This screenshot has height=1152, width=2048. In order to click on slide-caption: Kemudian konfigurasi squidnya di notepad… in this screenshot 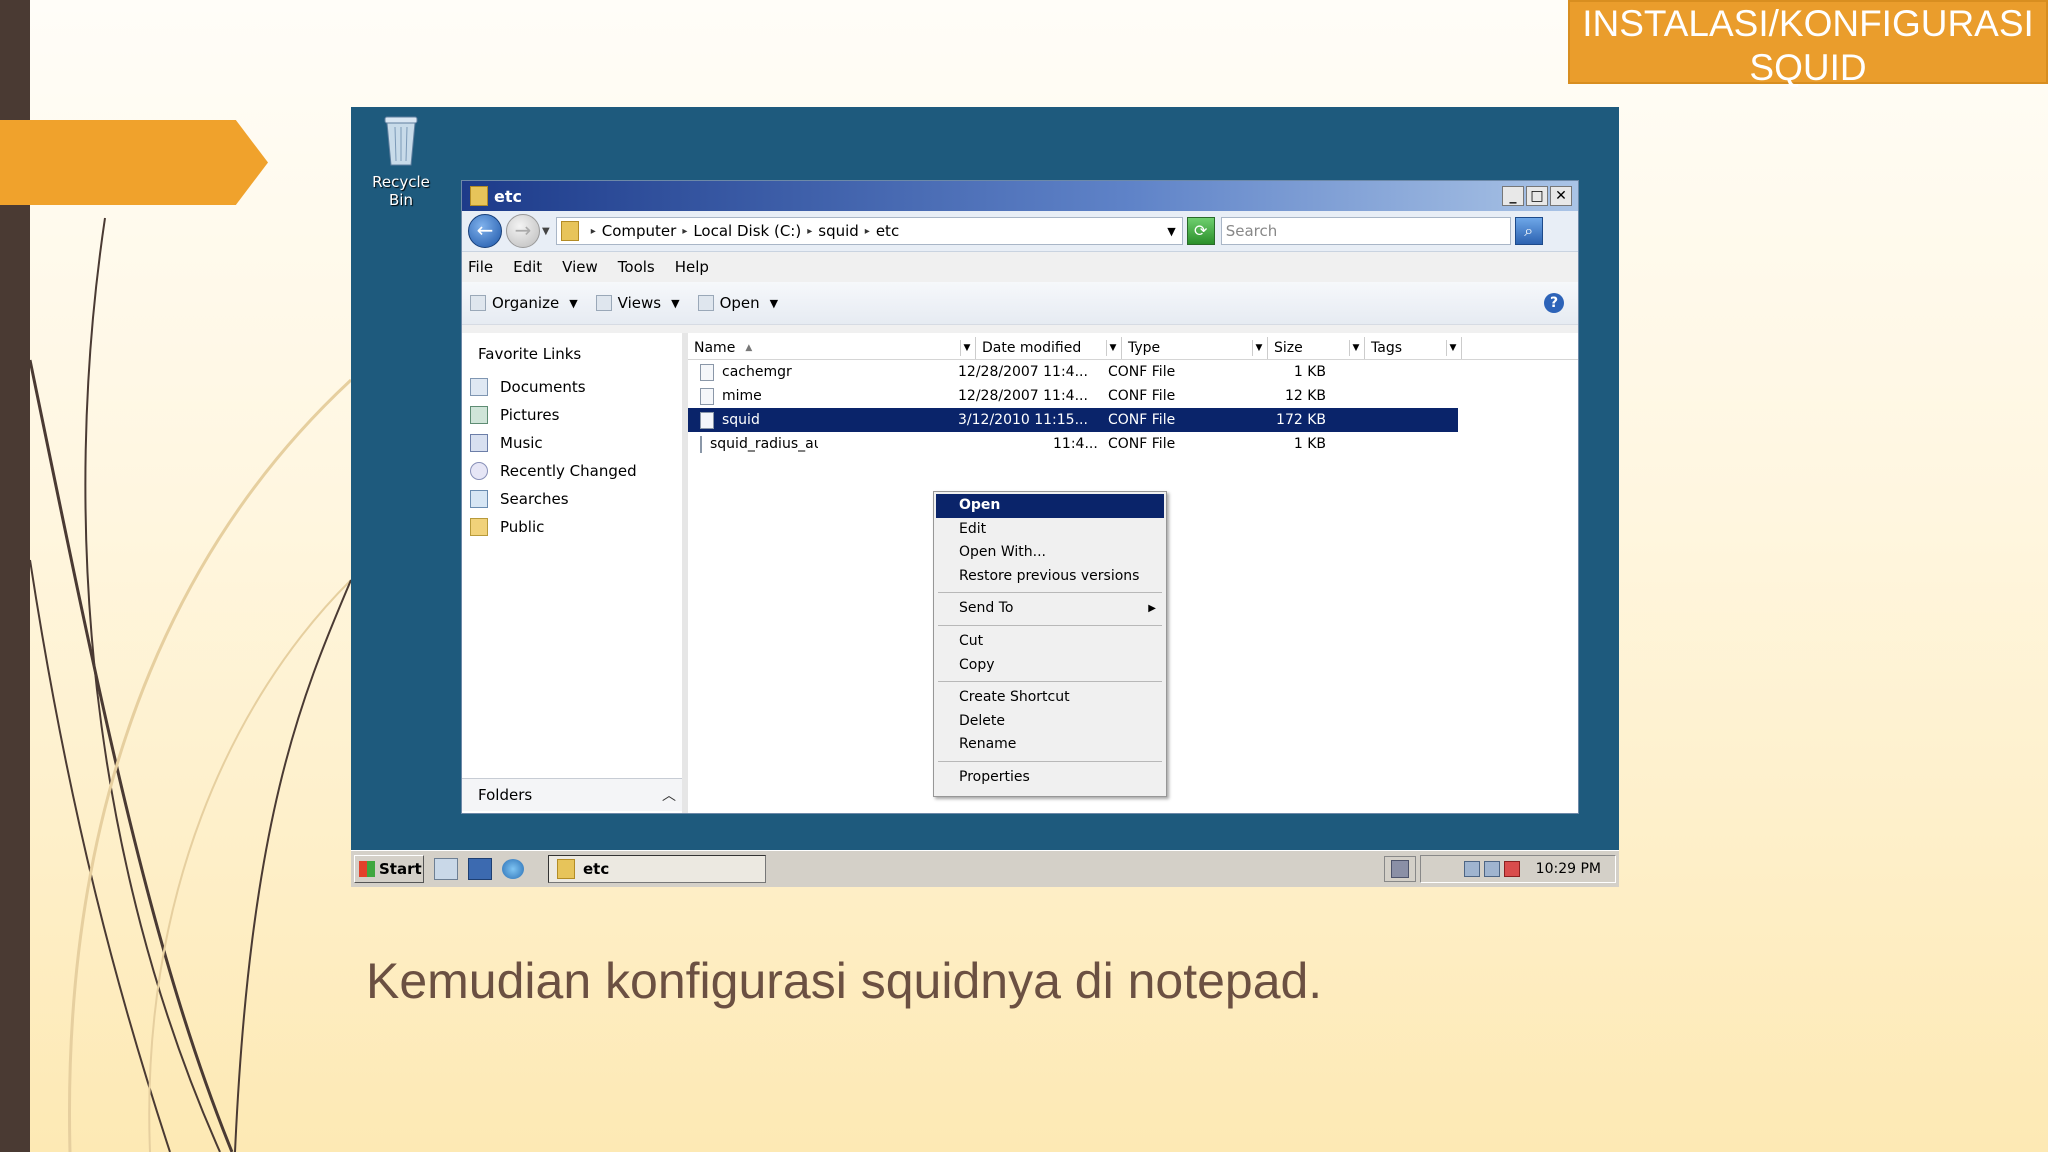, I will do `click(844, 981)`.